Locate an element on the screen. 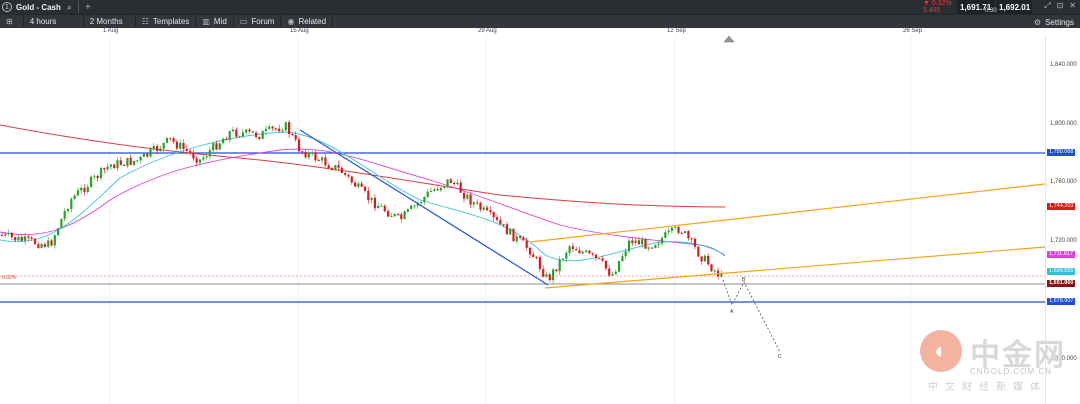 This screenshot has width=1080, height=404. timeframe-select: 4 hours is located at coordinates (54, 21).